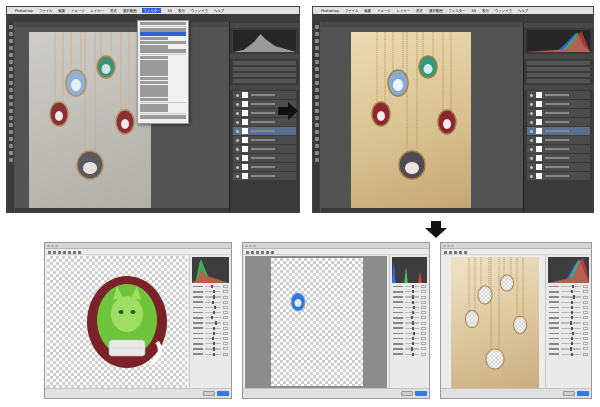 The height and width of the screenshot is (407, 600). I want to click on white-balance-tool-icon, so click(455, 252).